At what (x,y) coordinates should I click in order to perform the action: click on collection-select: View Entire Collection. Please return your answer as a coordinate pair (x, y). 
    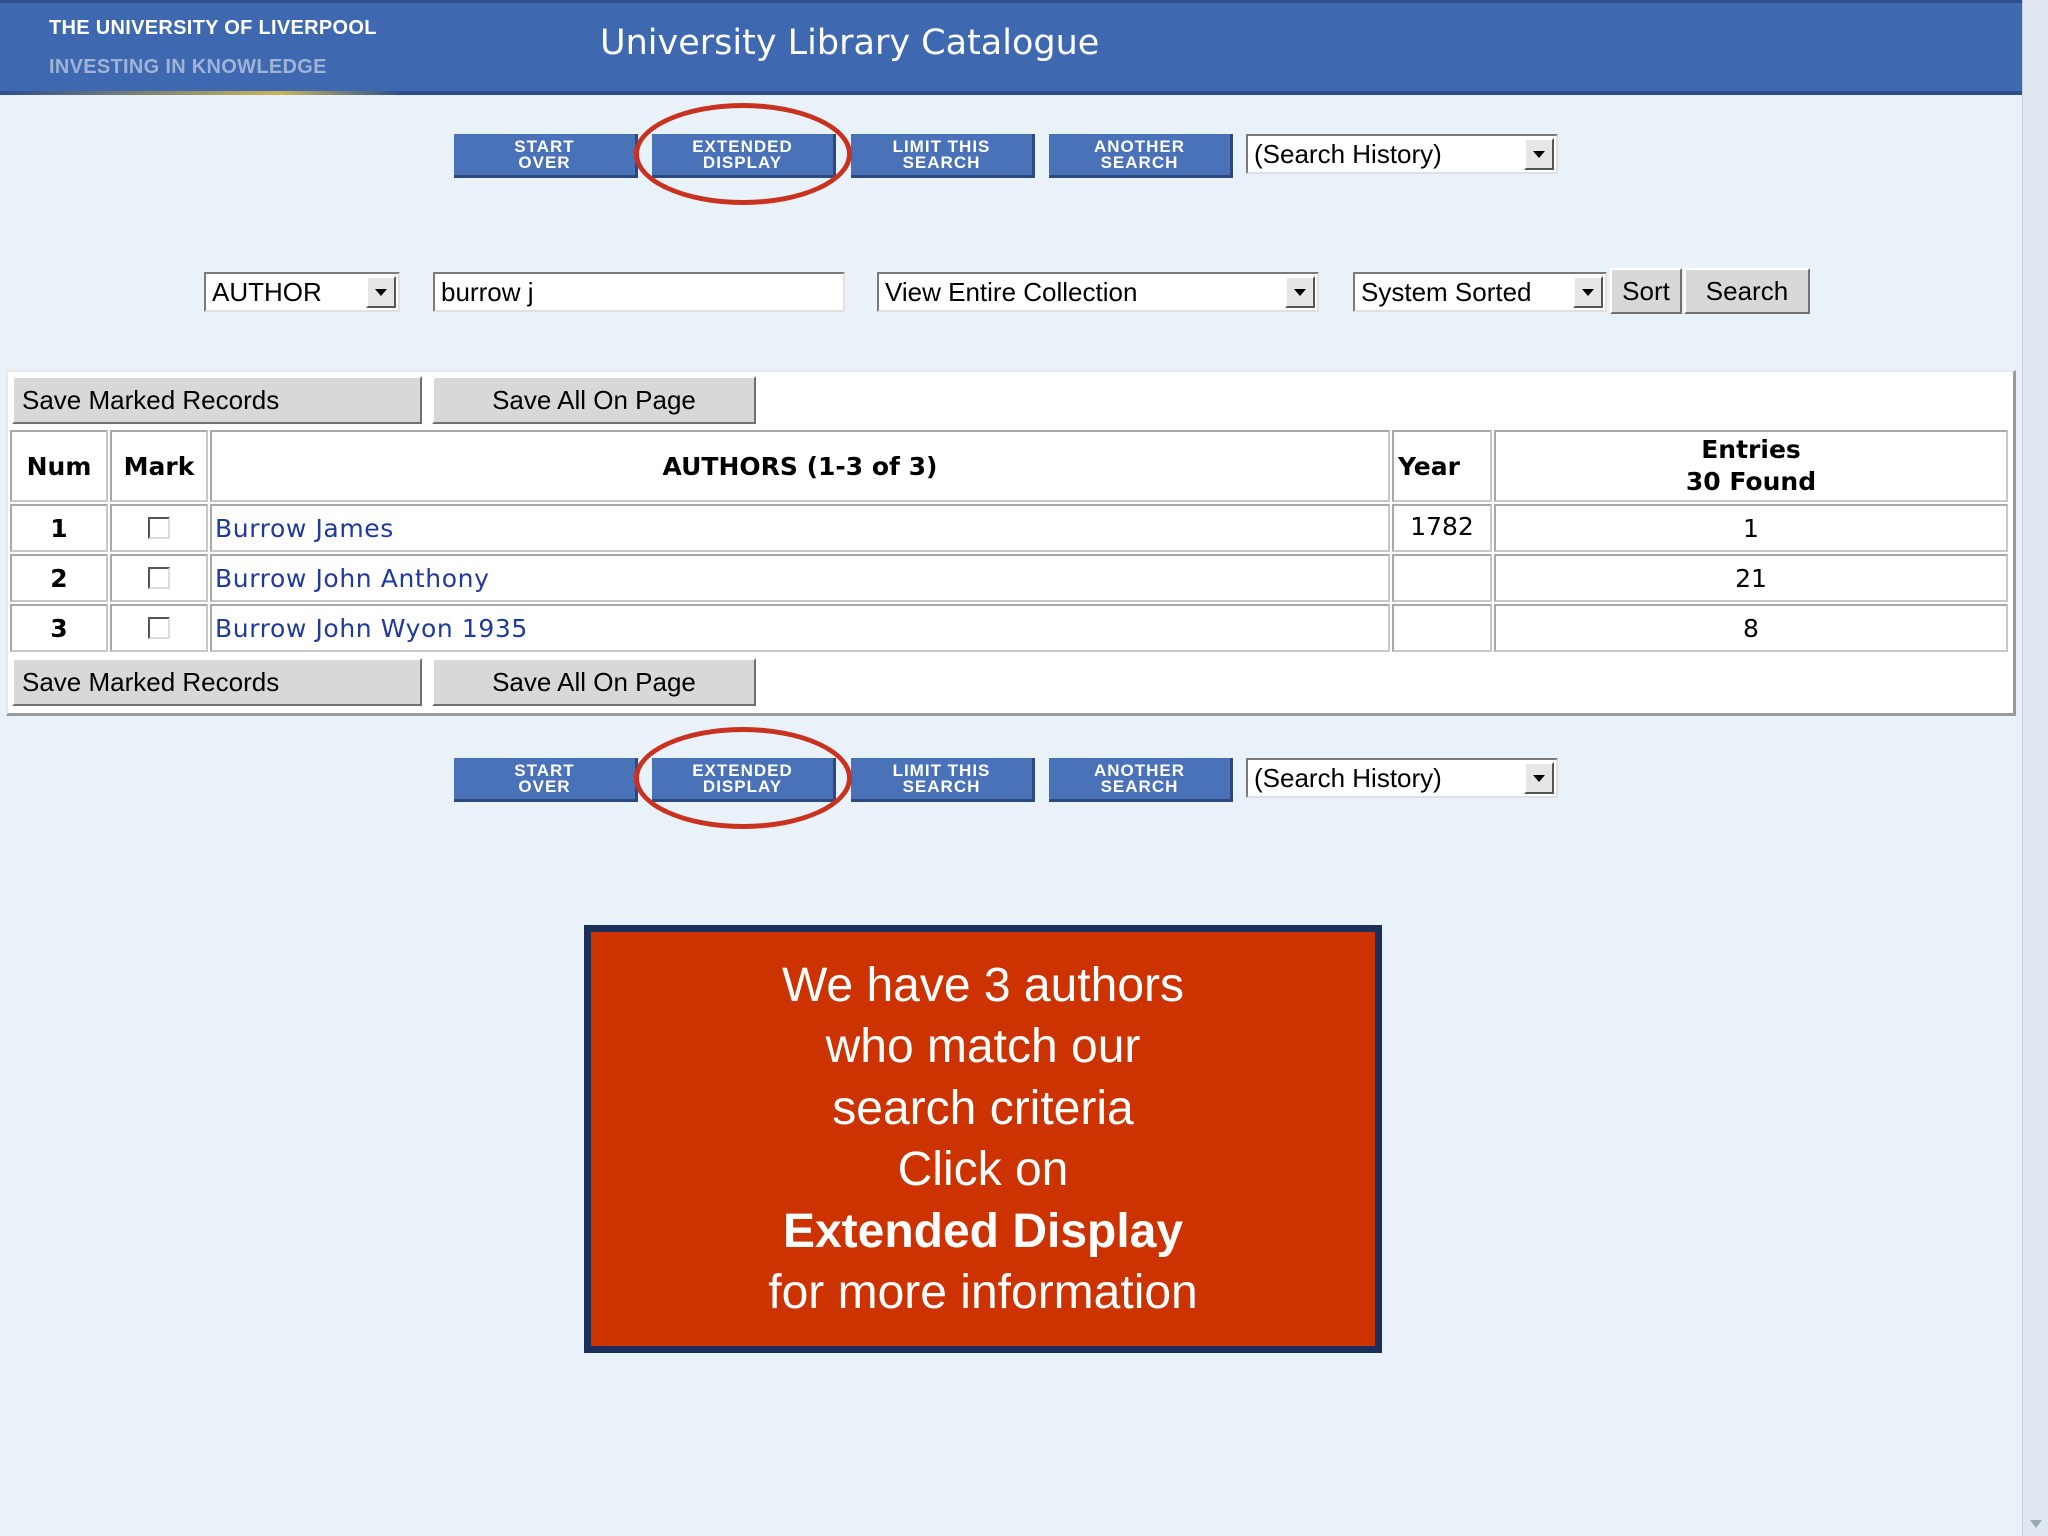
    Looking at the image, I should click on (1098, 292).